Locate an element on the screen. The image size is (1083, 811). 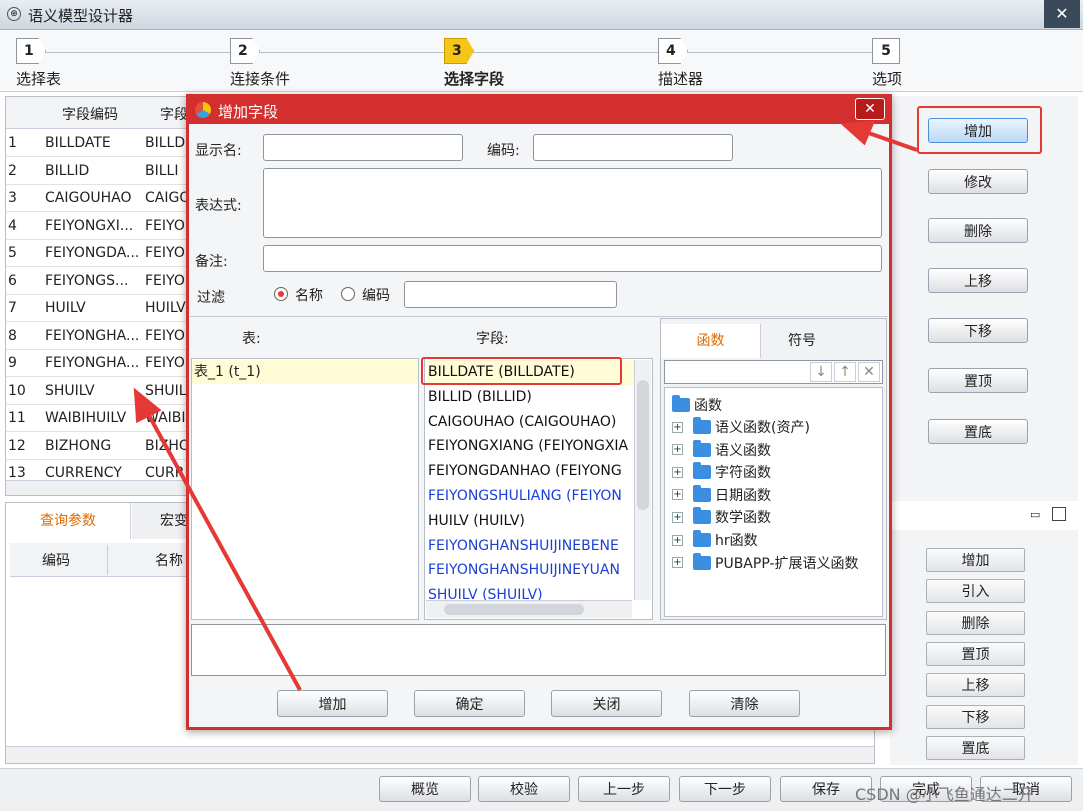
arrow-line-bottom is located at coordinates (223, 550).